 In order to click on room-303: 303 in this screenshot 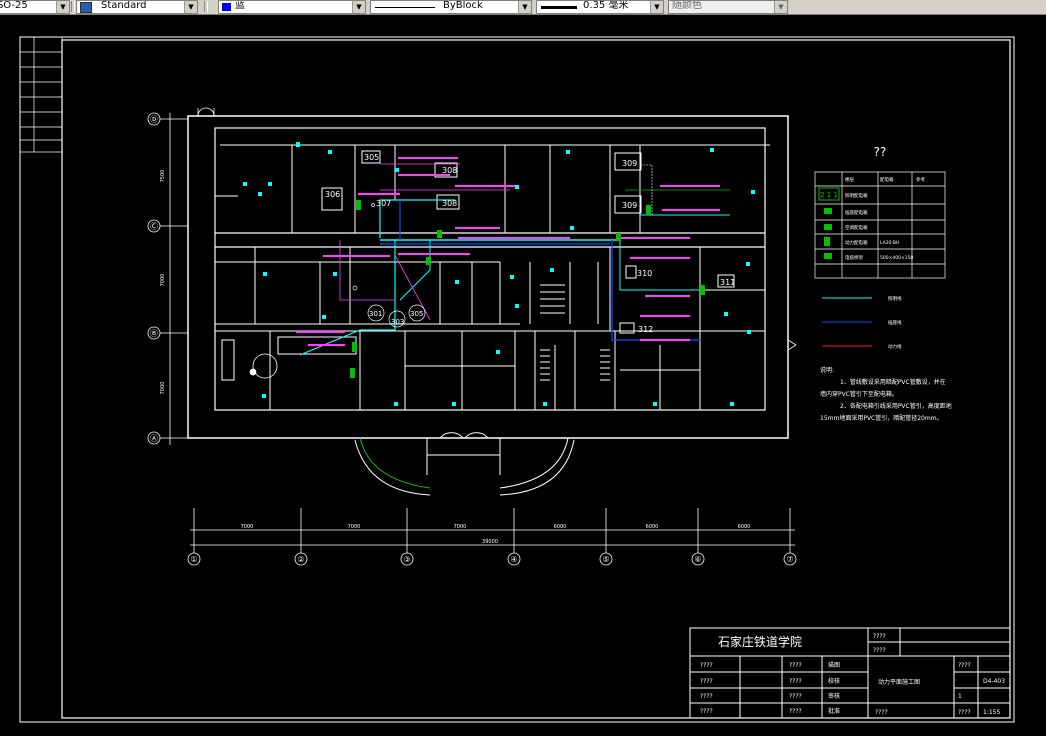, I will do `click(397, 322)`.